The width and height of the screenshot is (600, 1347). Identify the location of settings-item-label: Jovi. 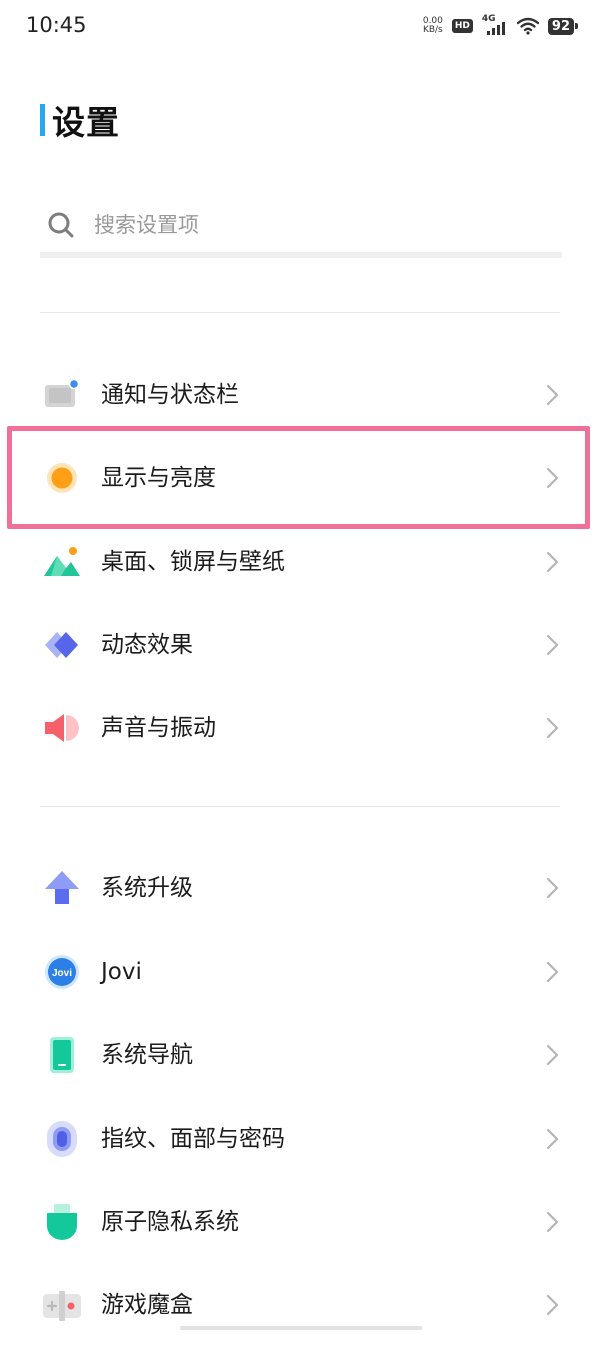
(121, 972).